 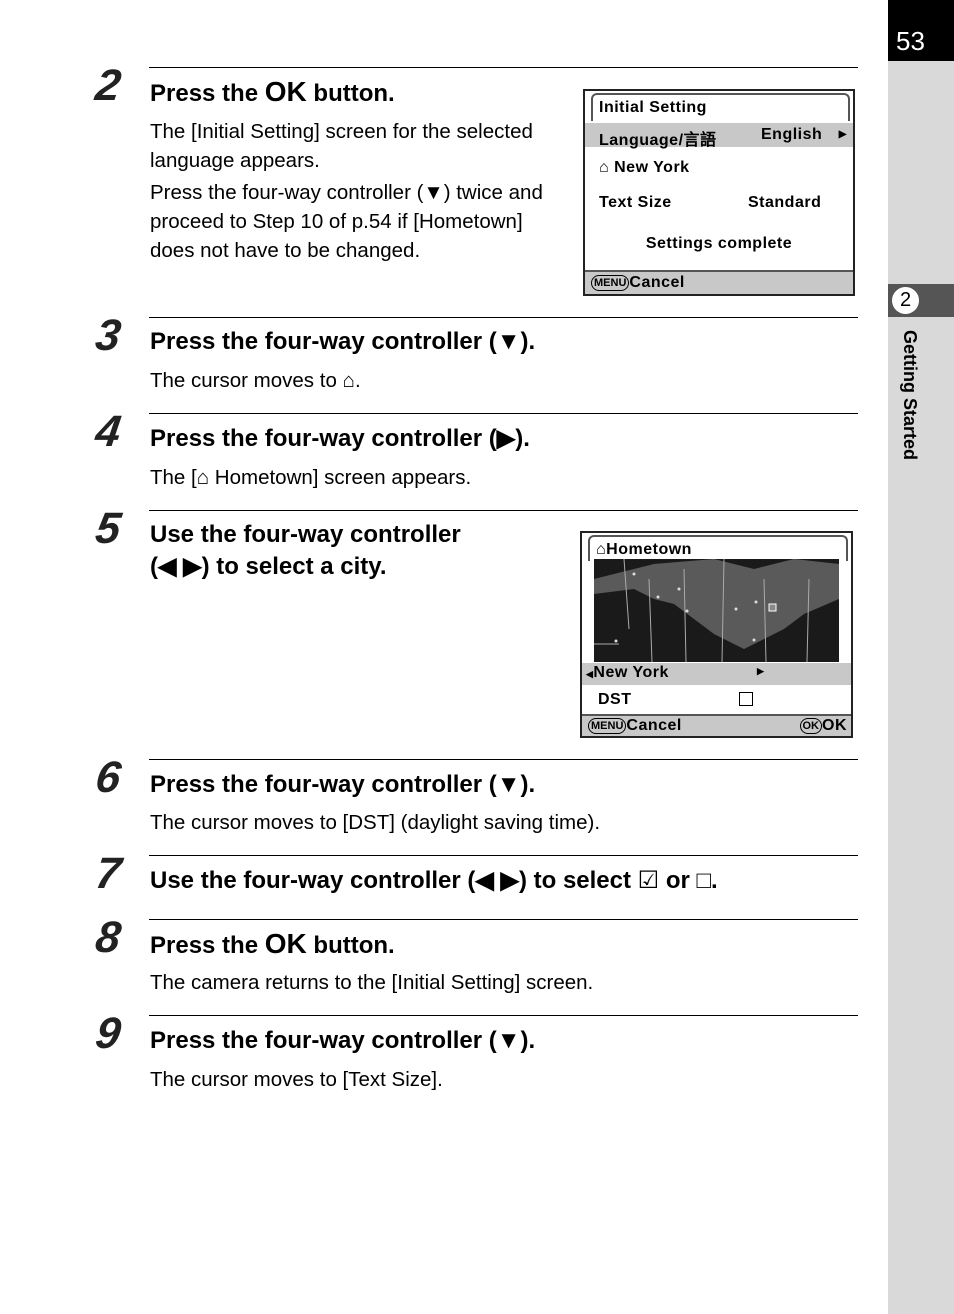 I want to click on dst-checkbox, so click(x=746, y=699).